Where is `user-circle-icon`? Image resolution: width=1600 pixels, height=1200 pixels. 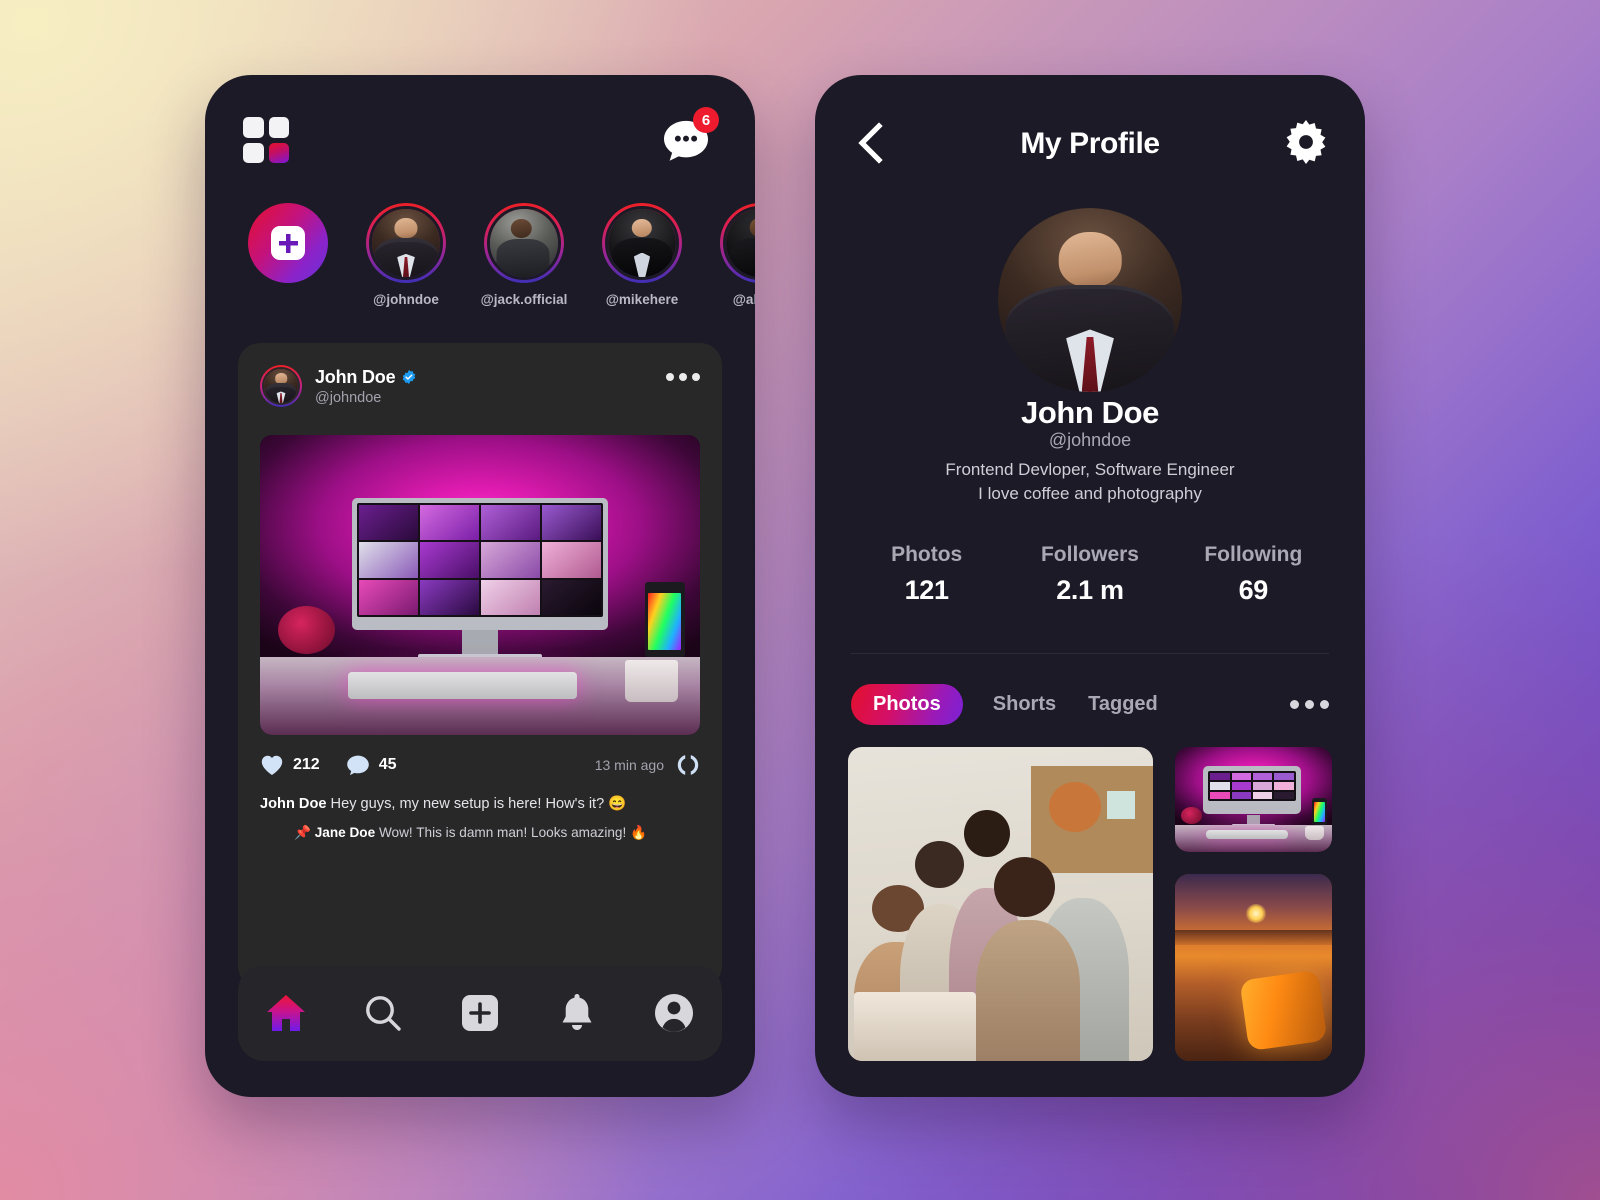 user-circle-icon is located at coordinates (673, 1013).